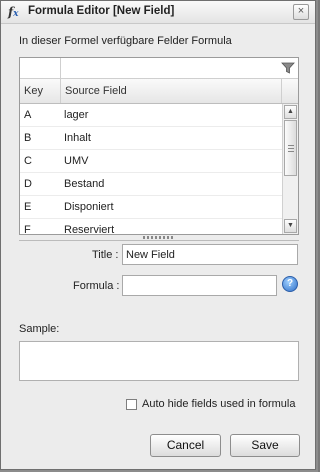 The width and height of the screenshot is (320, 472). What do you see at coordinates (28, 115) in the screenshot?
I see `row-key: A` at bounding box center [28, 115].